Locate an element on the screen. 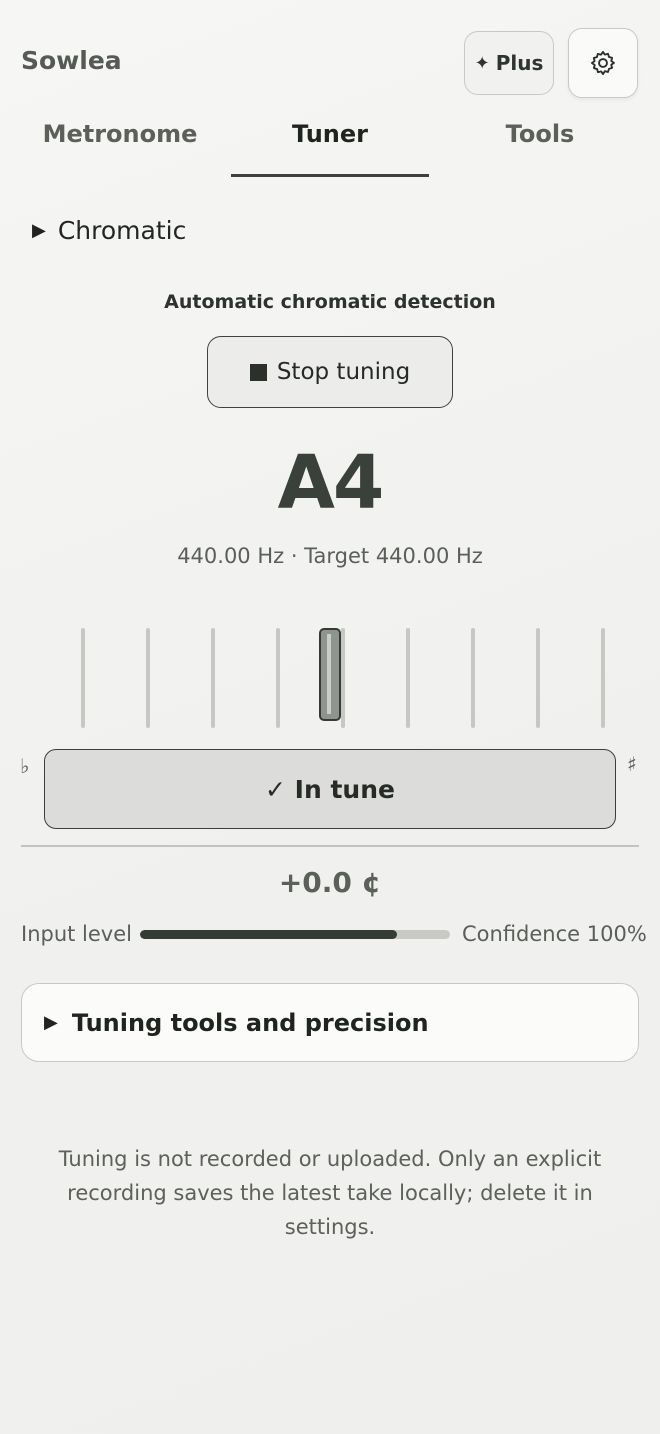 The width and height of the screenshot is (660, 1434). chromatic-mode-toggle: ▶ Chromatic is located at coordinates (109, 230).